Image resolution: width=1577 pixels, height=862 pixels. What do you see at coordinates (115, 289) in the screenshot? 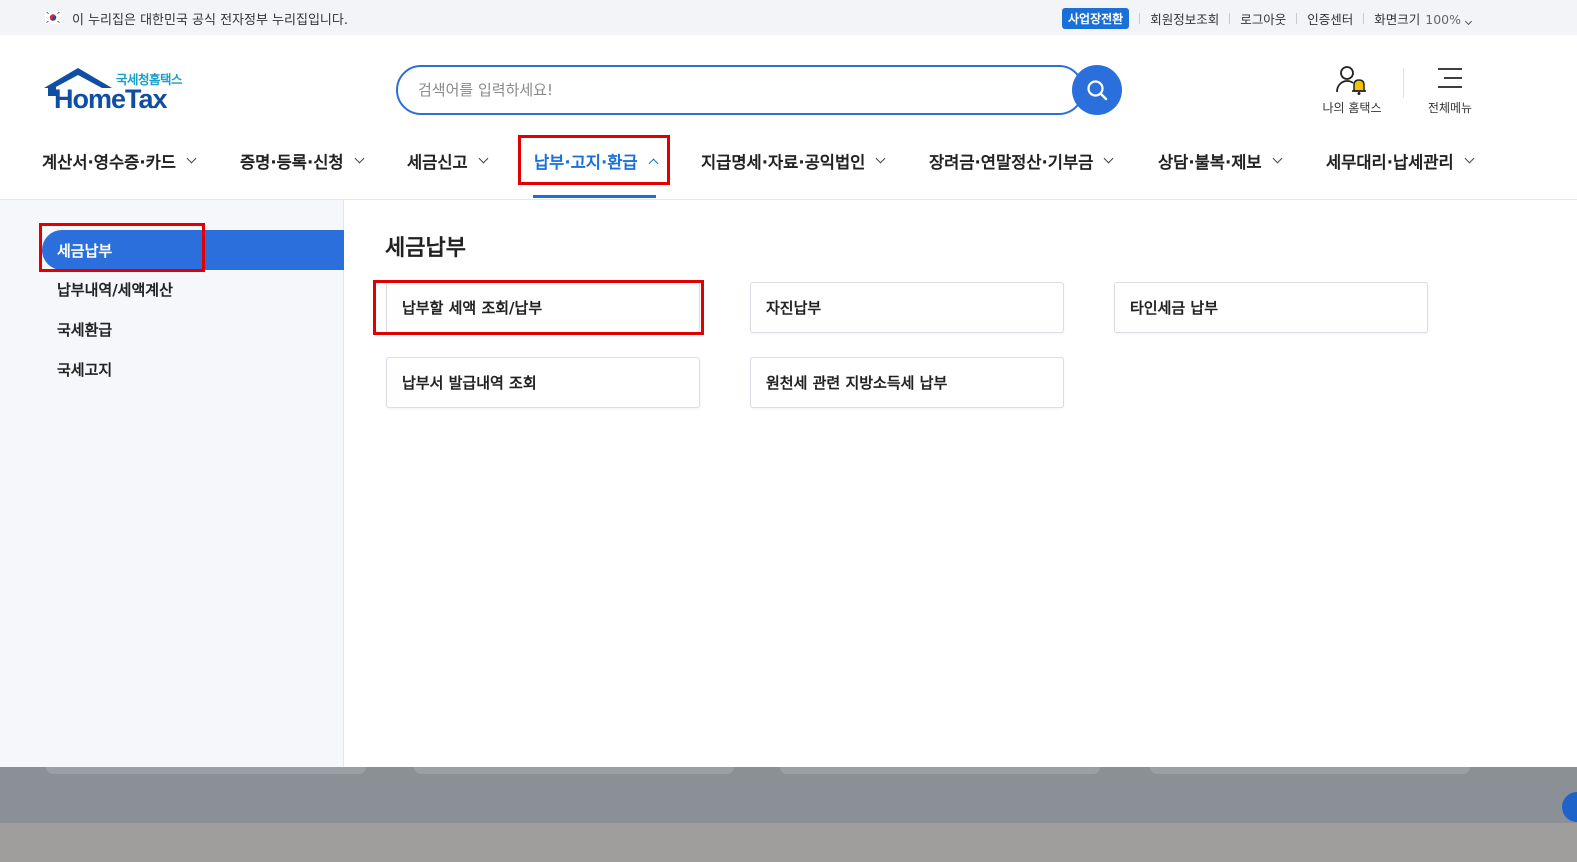
I see `sub-nav-item-payment-history: 납부내역/세액계산` at bounding box center [115, 289].